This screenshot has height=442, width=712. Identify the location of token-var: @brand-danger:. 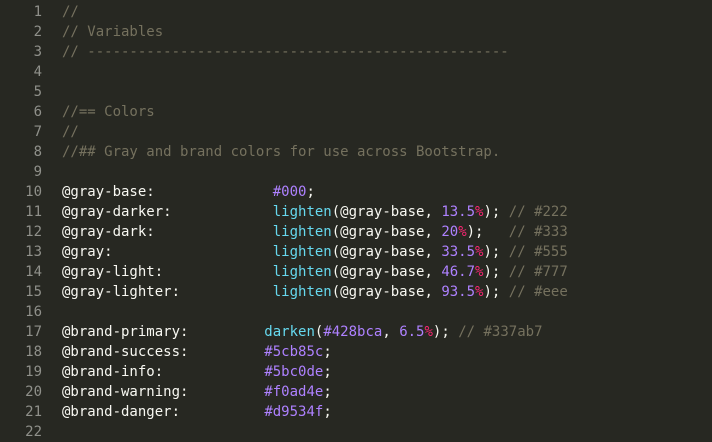
(121, 412).